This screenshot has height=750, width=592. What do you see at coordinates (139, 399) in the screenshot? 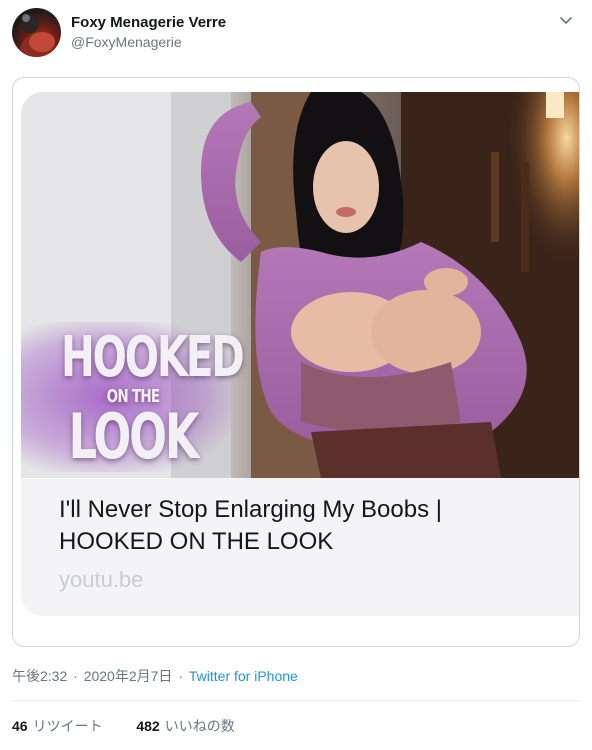
I see `show-logo: HOOKED ON THE LOOK` at bounding box center [139, 399].